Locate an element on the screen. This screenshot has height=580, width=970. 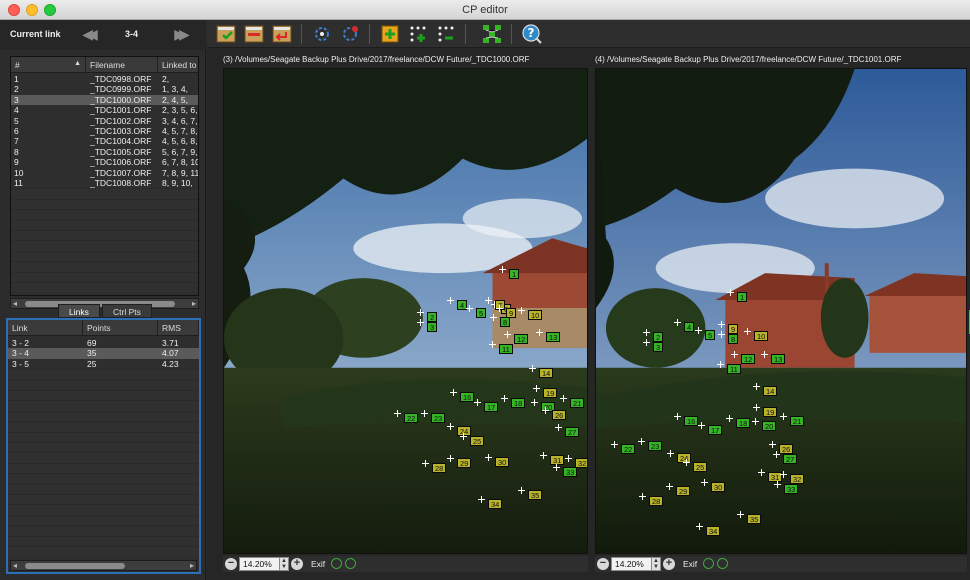
control-point-label: 10 is located at coordinates (535, 315).